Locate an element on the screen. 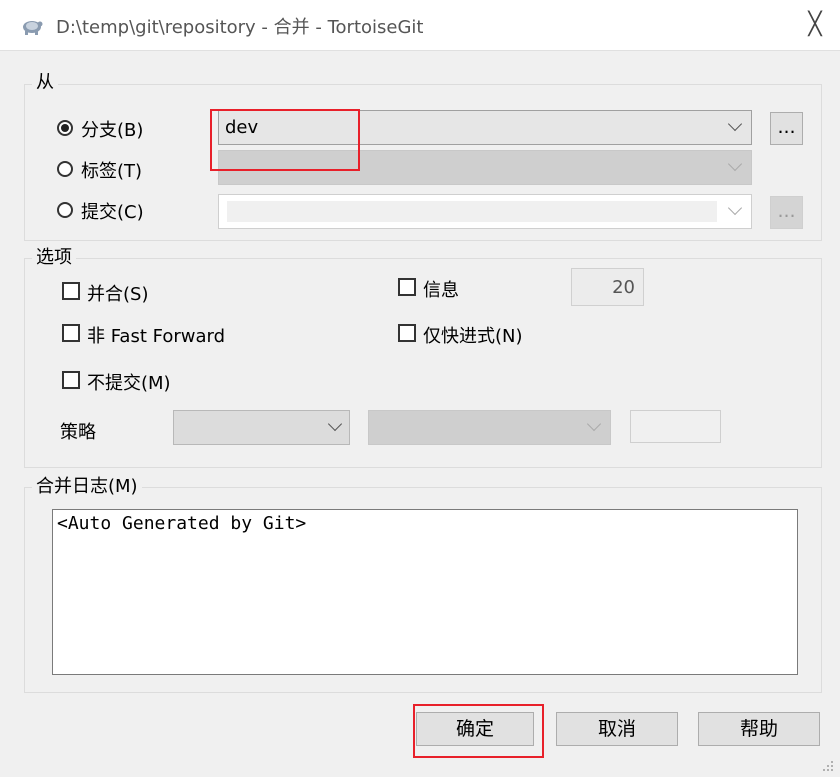  merge-log-text: <Auto Generated by Git> is located at coordinates (182, 523).